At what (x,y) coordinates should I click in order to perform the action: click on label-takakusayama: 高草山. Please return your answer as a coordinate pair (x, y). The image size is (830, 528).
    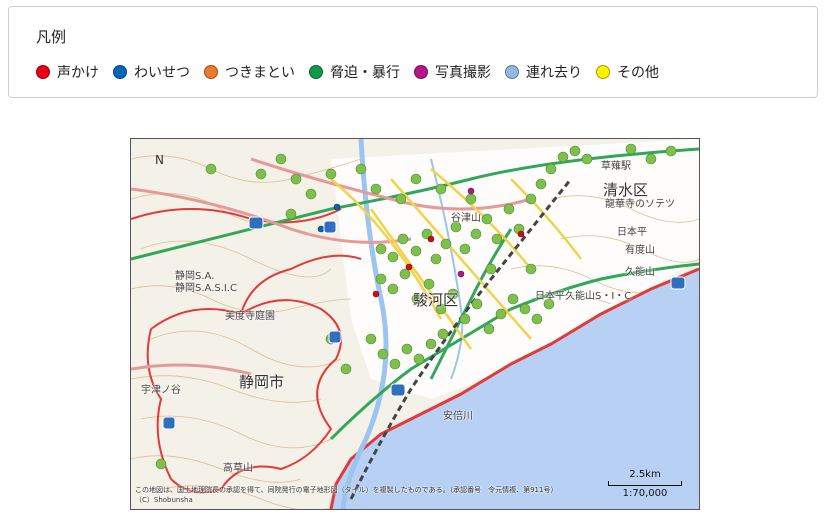
    Looking at the image, I should click on (238, 468).